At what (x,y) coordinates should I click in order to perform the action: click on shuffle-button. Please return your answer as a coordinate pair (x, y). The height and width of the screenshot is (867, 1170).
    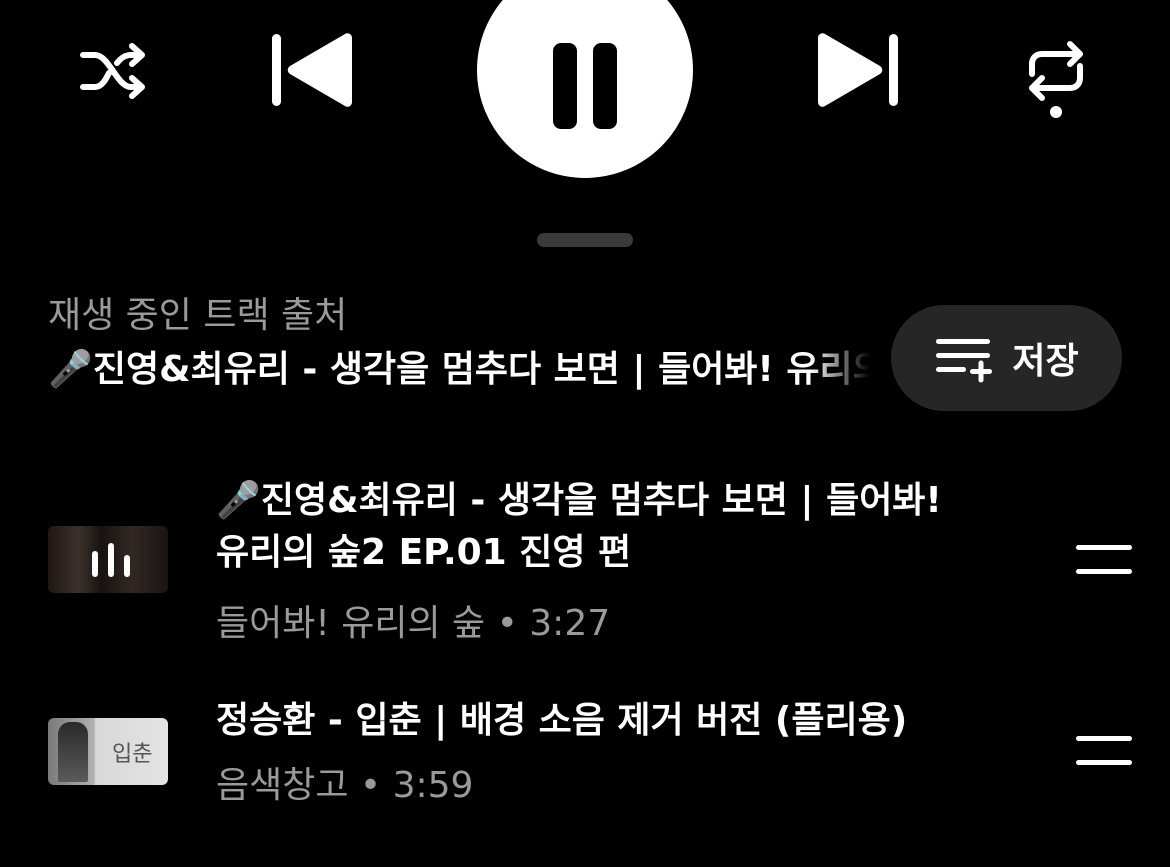
    Looking at the image, I should click on (113, 71).